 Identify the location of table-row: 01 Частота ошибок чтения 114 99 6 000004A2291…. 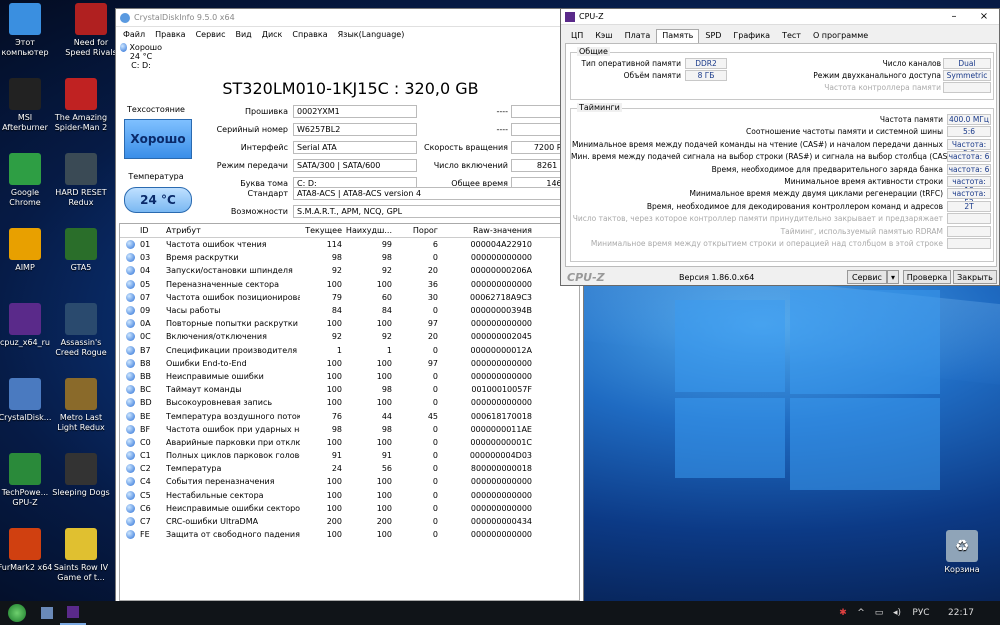
(349, 244).